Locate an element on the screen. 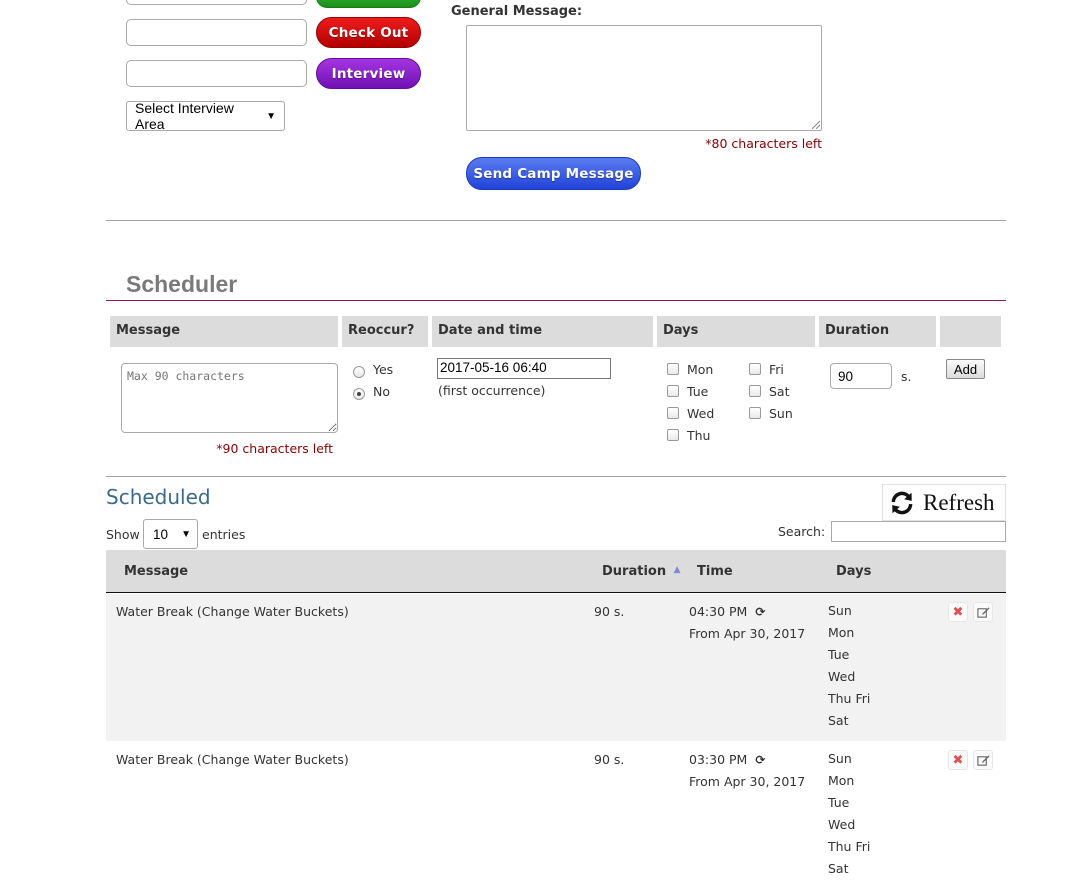 Image resolution: width=1065 pixels, height=889 pixels. day-wed-checkbox is located at coordinates (673, 413).